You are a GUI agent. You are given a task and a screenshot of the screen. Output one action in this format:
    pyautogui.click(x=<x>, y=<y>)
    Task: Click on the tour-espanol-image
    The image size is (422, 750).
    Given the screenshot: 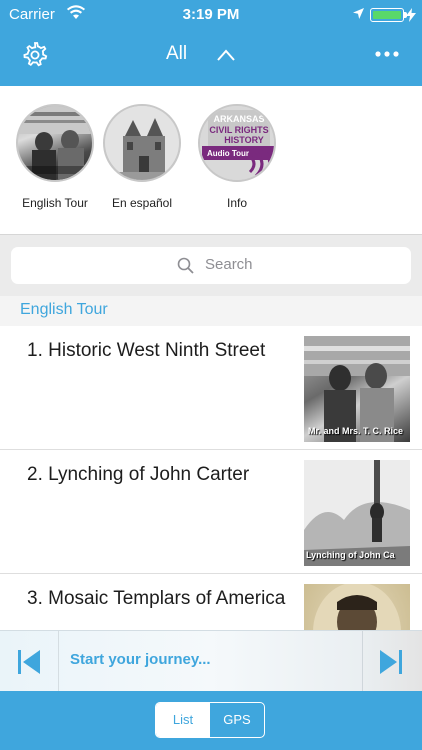 What is the action you would take?
    pyautogui.click(x=142, y=143)
    